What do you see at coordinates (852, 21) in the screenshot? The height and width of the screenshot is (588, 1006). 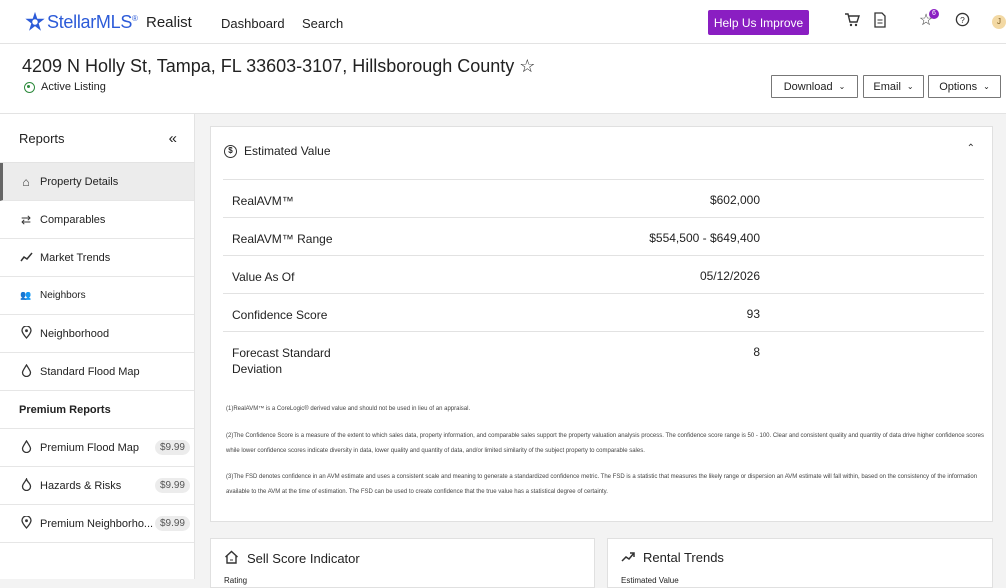 I see `cart-icon` at bounding box center [852, 21].